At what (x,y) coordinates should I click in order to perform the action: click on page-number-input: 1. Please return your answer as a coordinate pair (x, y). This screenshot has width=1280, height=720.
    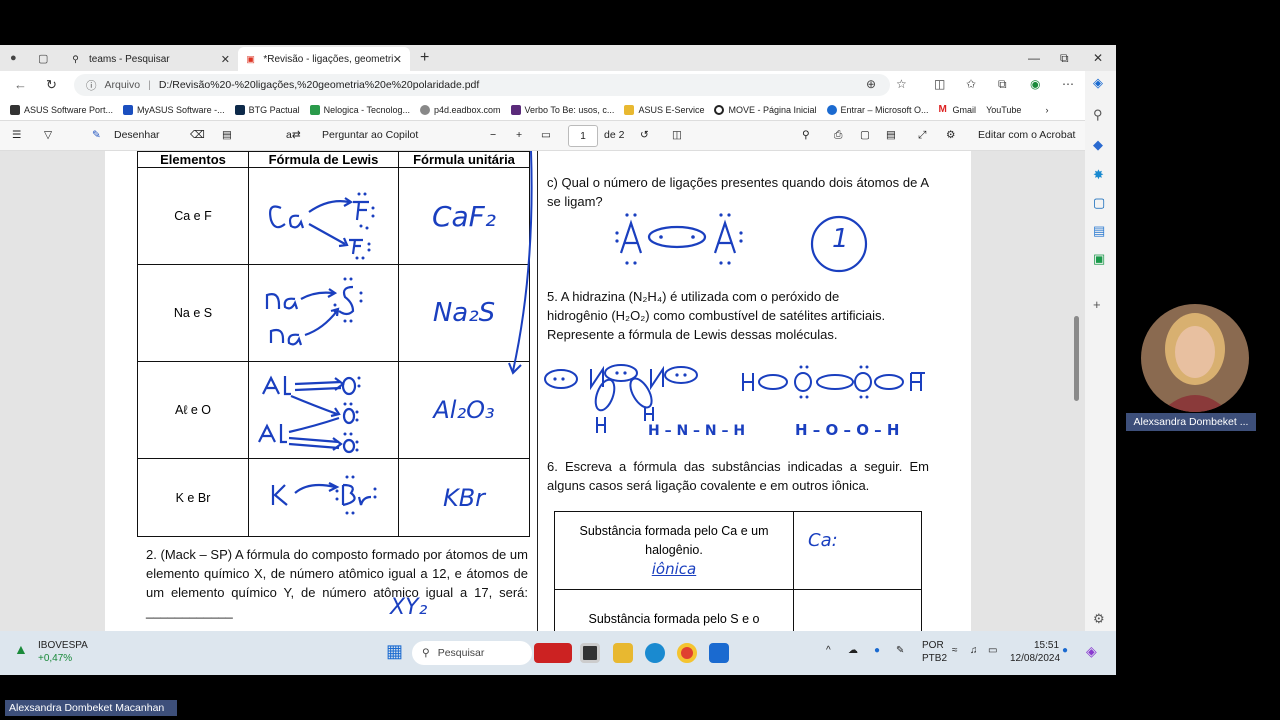
    Looking at the image, I should click on (583, 136).